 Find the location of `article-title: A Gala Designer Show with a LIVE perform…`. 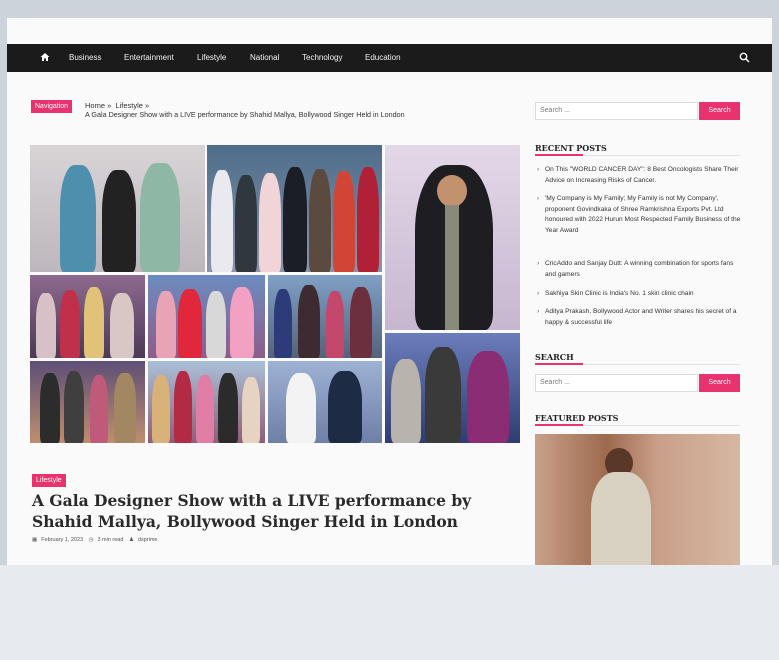

article-title: A Gala Designer Show with a LIVE perform… is located at coordinates (252, 511).